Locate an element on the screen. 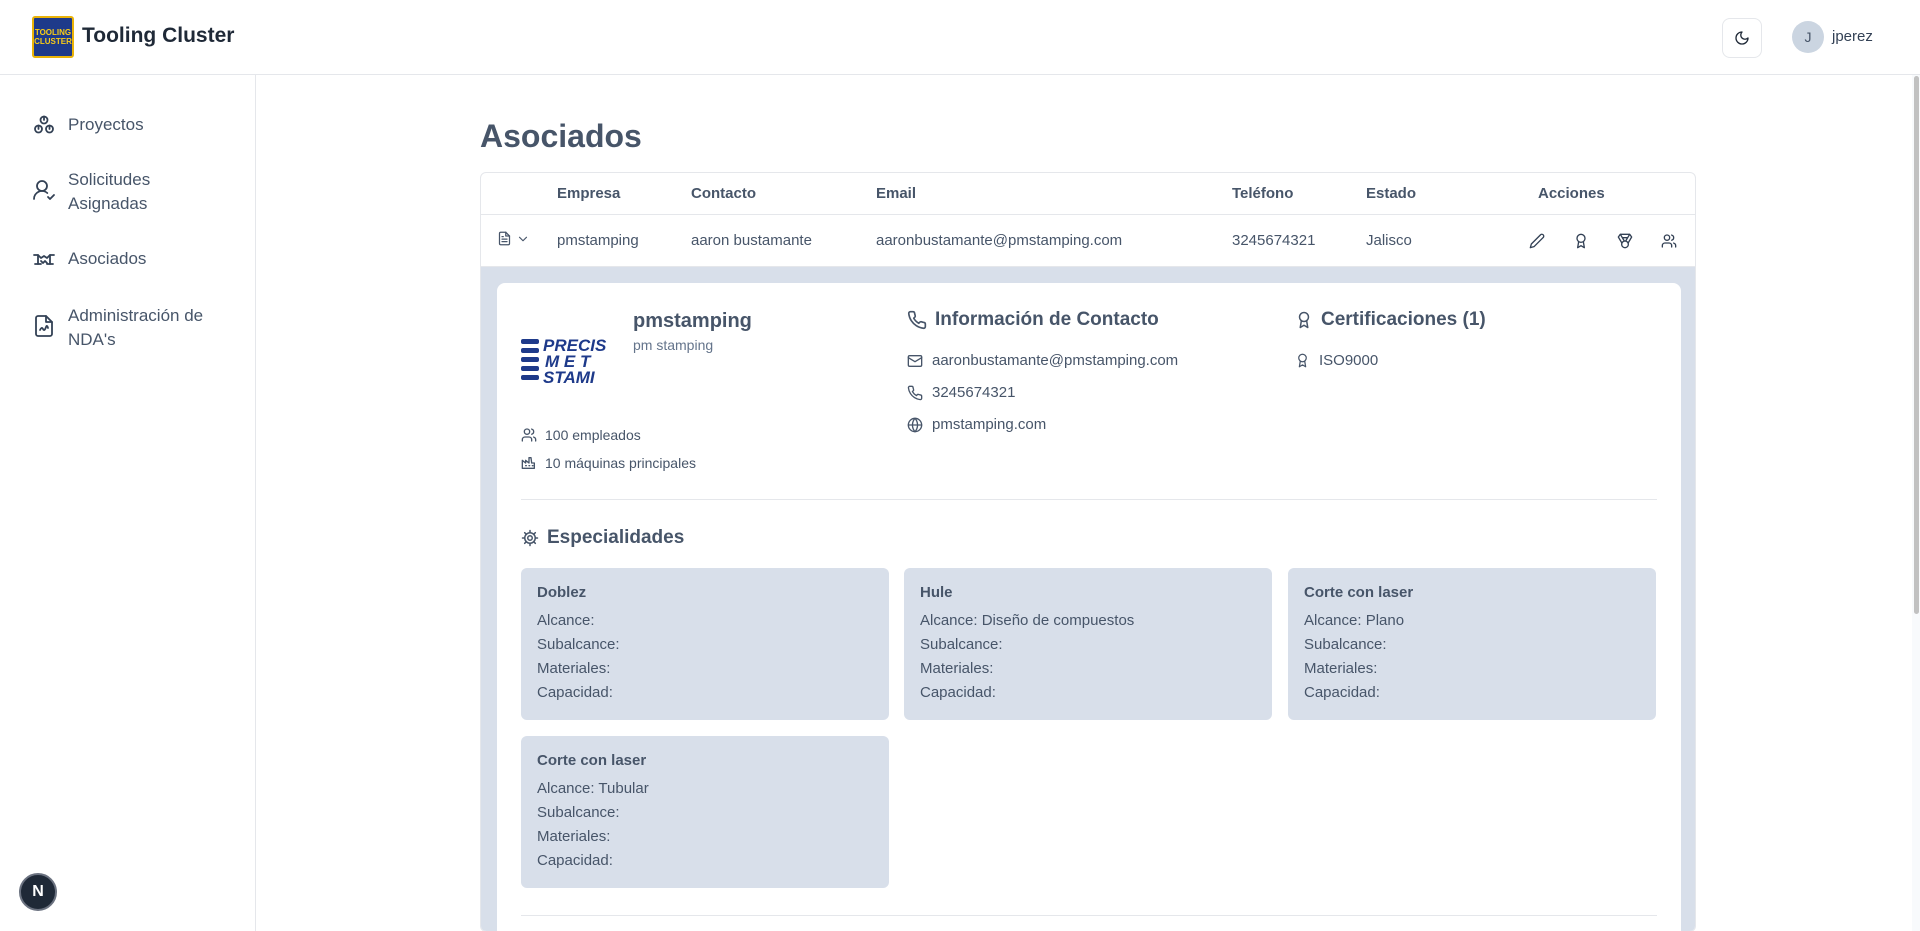 This screenshot has width=1920, height=931. theme-toggle-button is located at coordinates (1742, 38).